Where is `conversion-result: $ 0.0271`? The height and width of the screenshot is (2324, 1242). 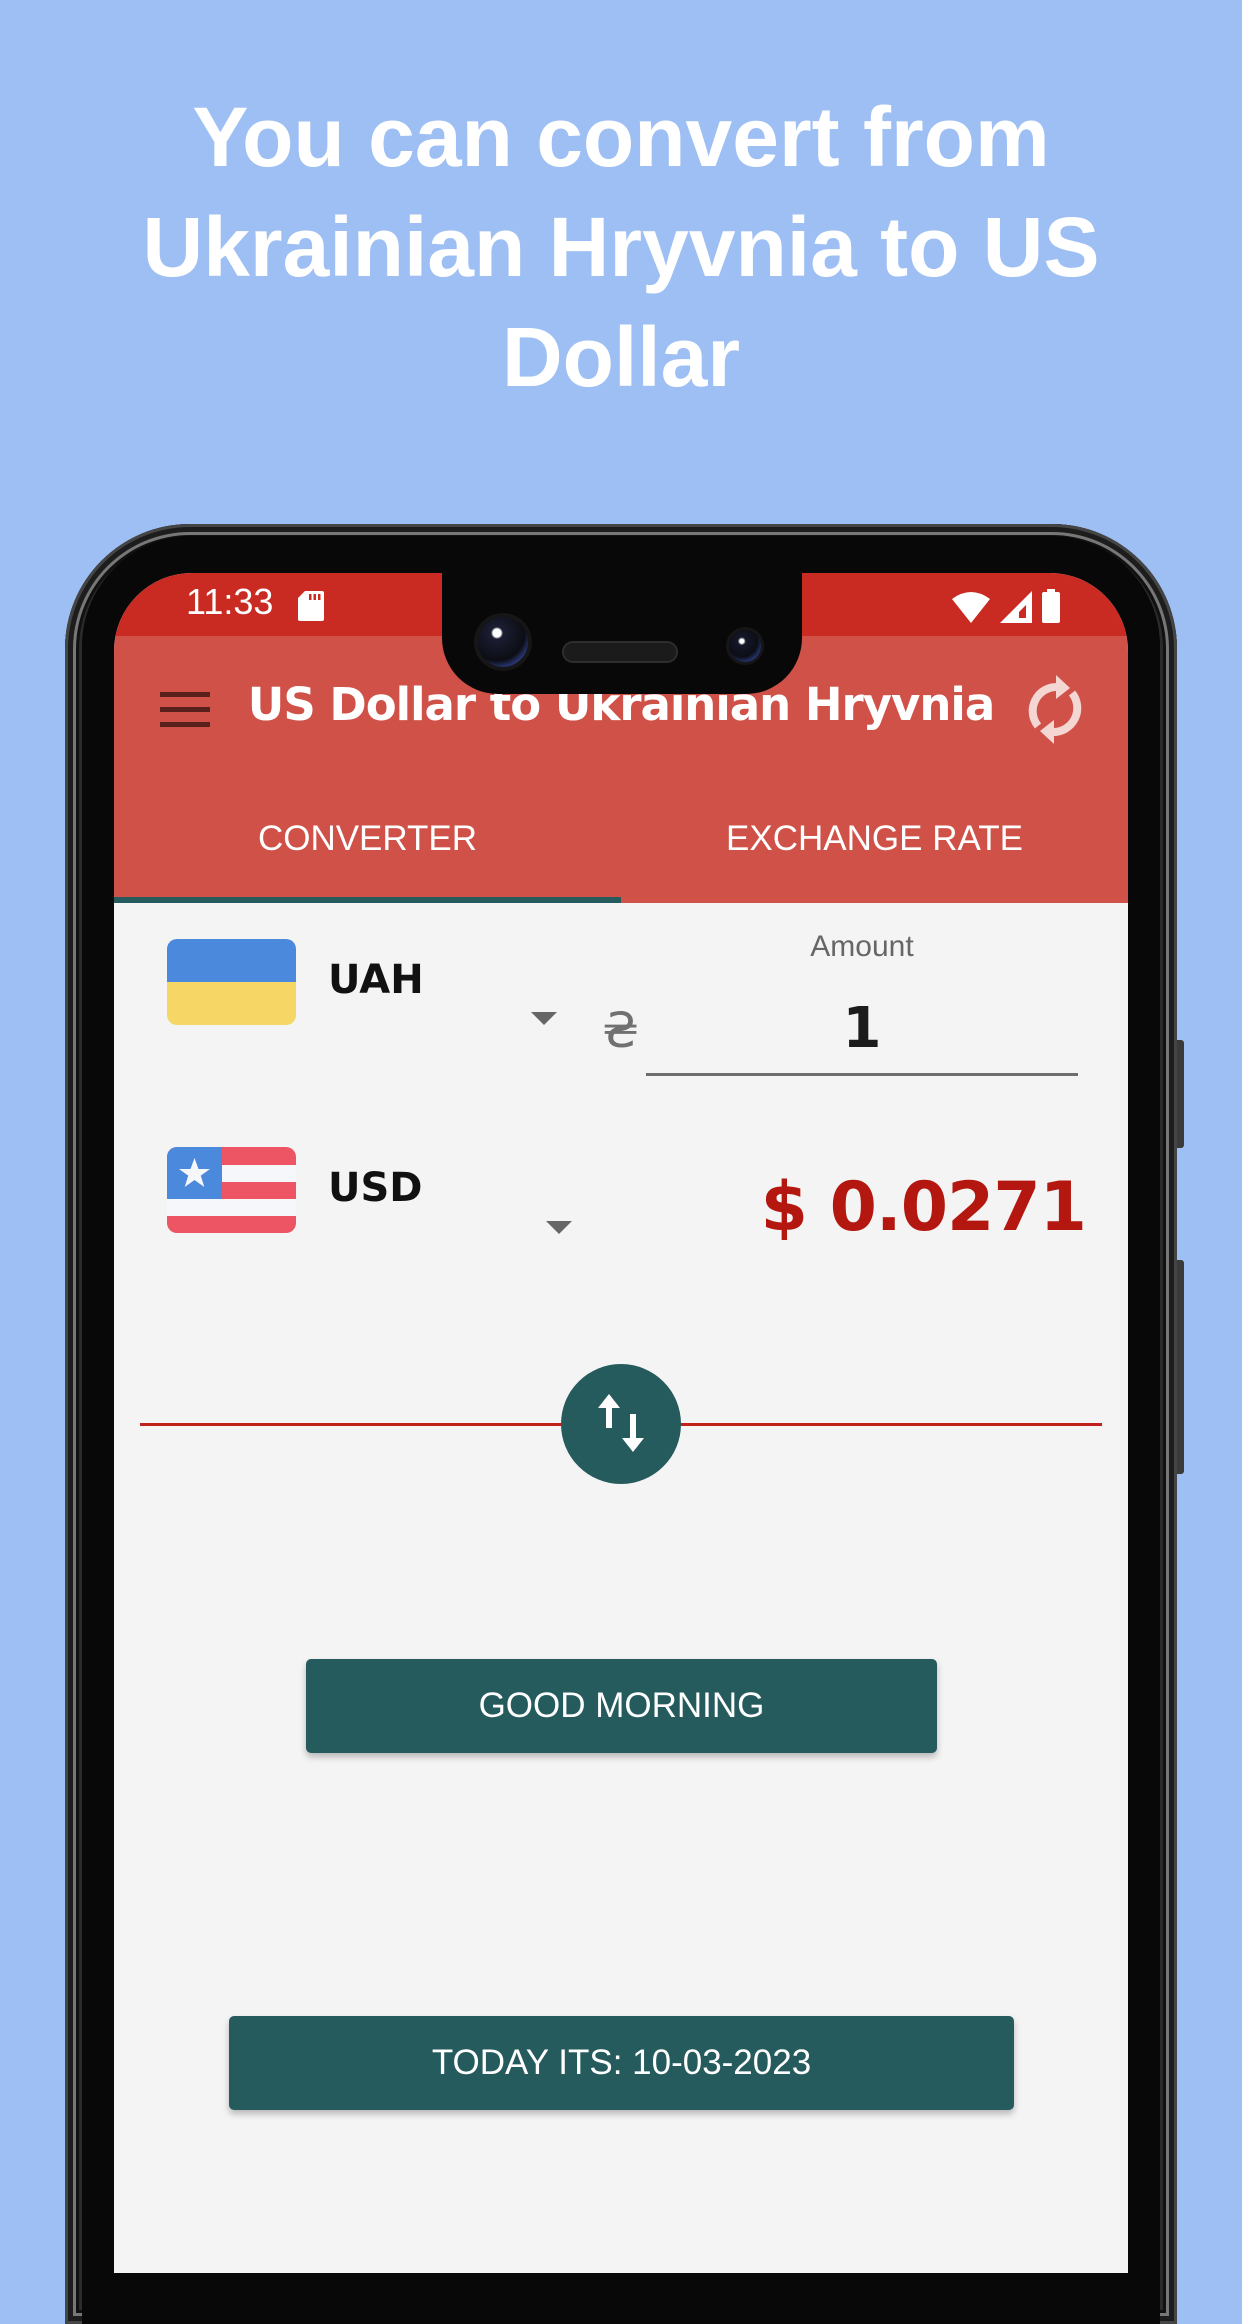
conversion-result: $ 0.0271 is located at coordinates (923, 1207).